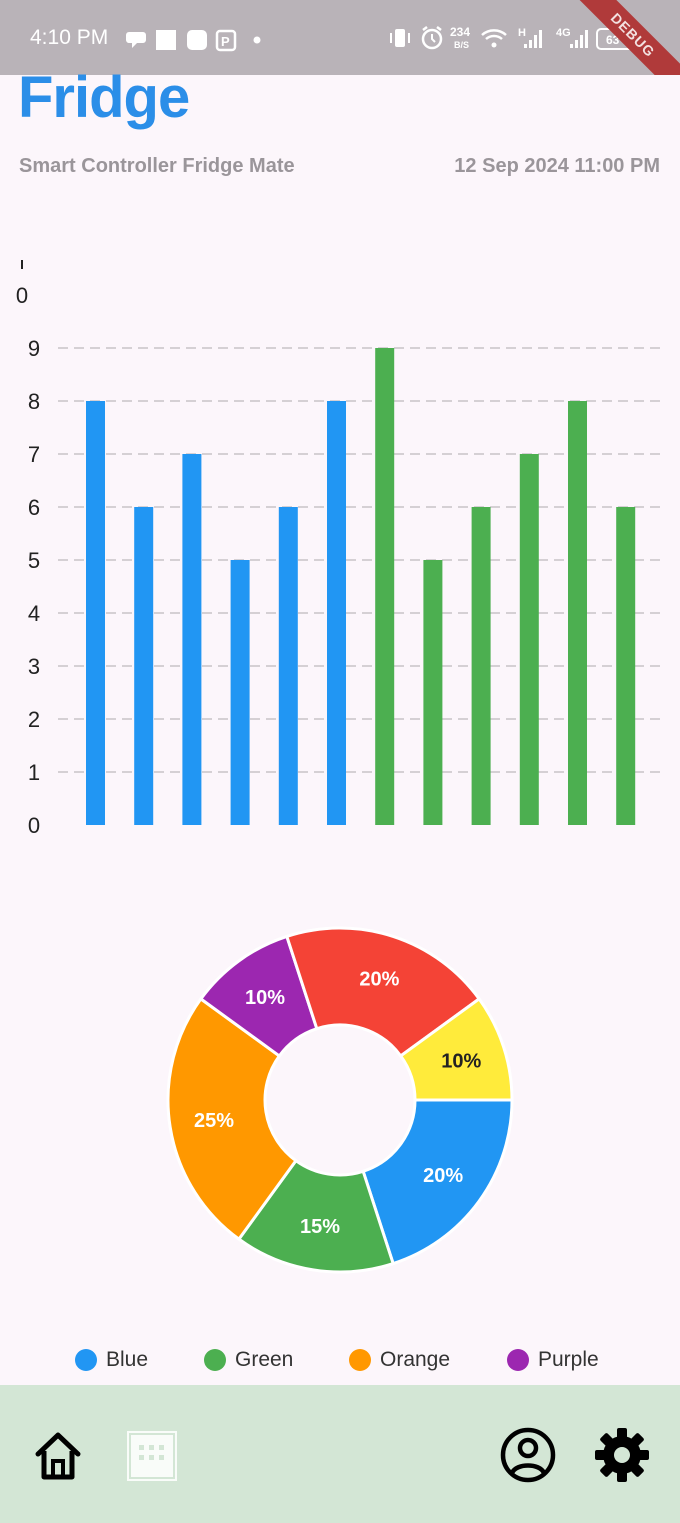 This screenshot has width=680, height=1523. What do you see at coordinates (34, 348) in the screenshot?
I see `y-tick-label: 9` at bounding box center [34, 348].